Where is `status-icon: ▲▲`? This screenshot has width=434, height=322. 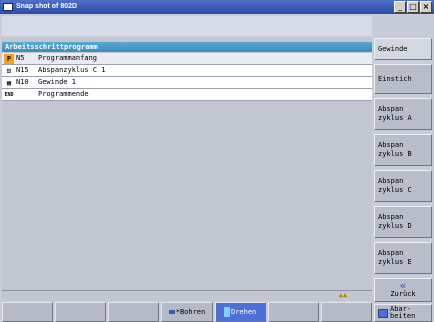 status-icon: ▲▲ is located at coordinates (343, 295).